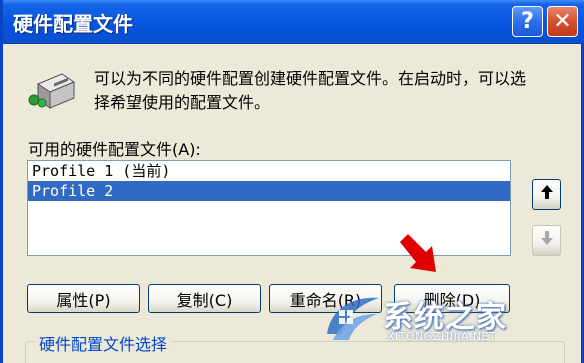 This screenshot has height=363, width=584. I want to click on question-mark-icon: ?, so click(527, 21).